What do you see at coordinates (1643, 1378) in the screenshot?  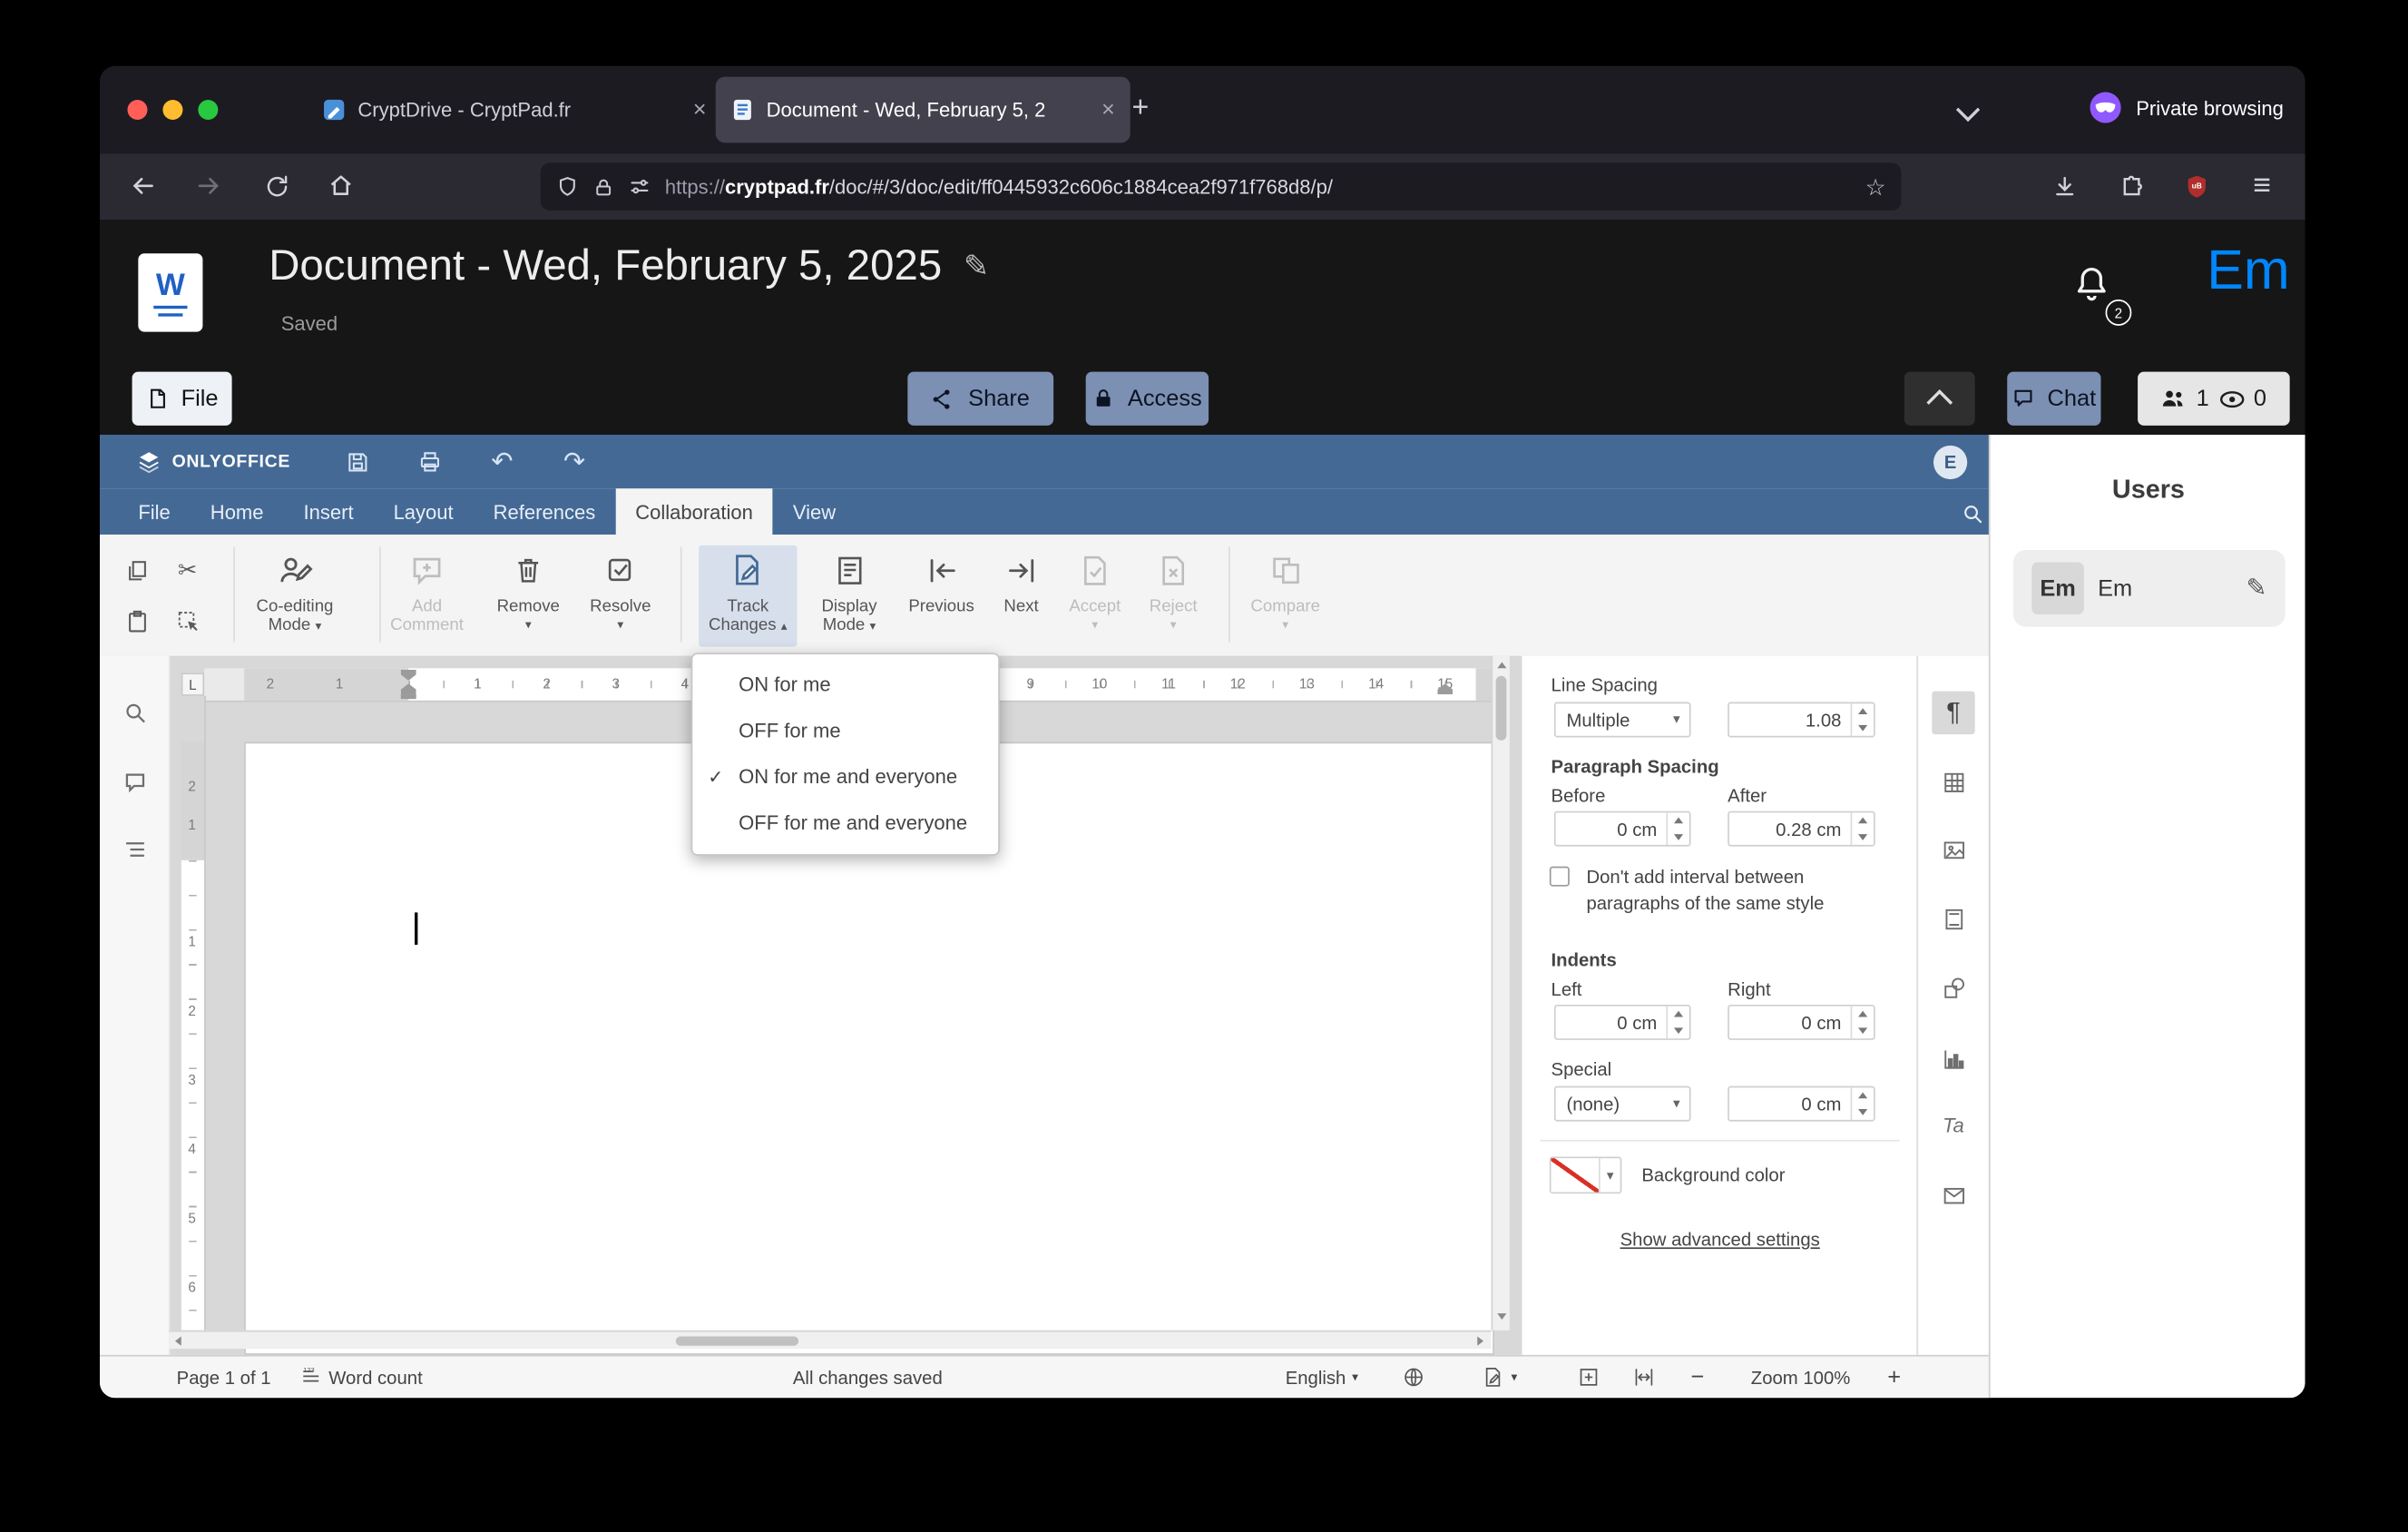 I see `fit-width-button` at bounding box center [1643, 1378].